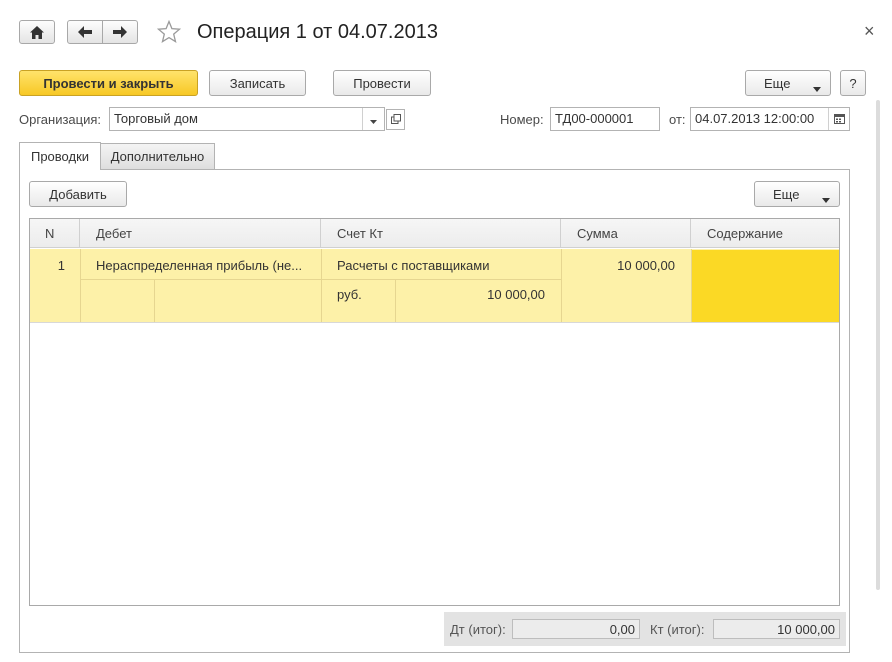 This screenshot has width=892, height=662. I want to click on date-field: 04.07.2013 12:00:00, so click(770, 119).